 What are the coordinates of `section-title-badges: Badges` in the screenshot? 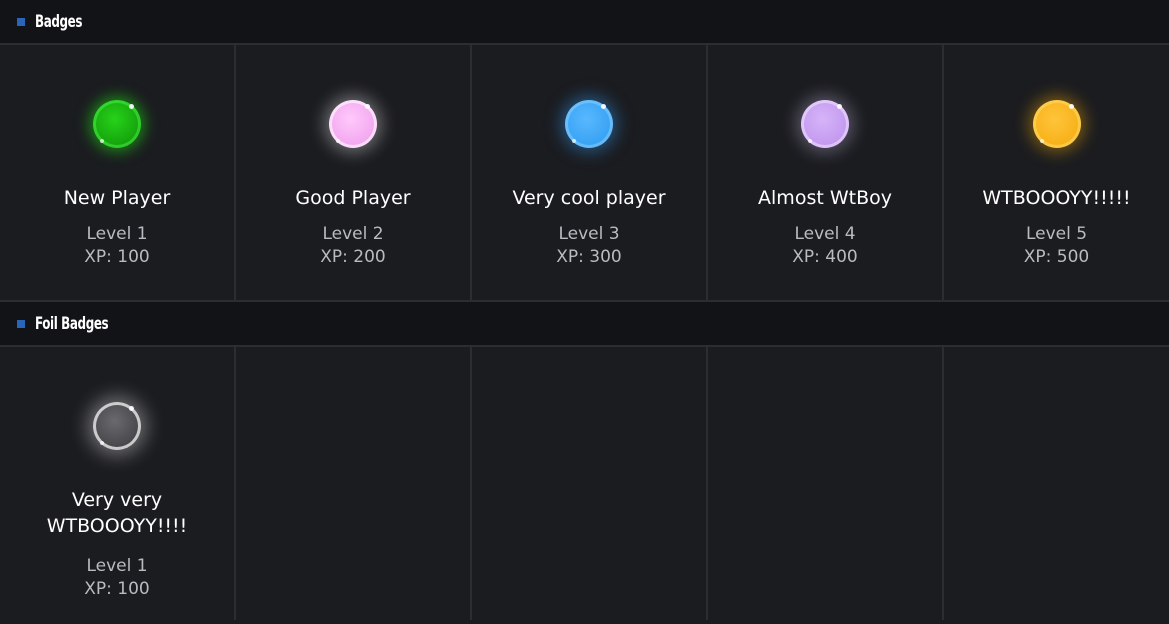 It's located at (59, 21).